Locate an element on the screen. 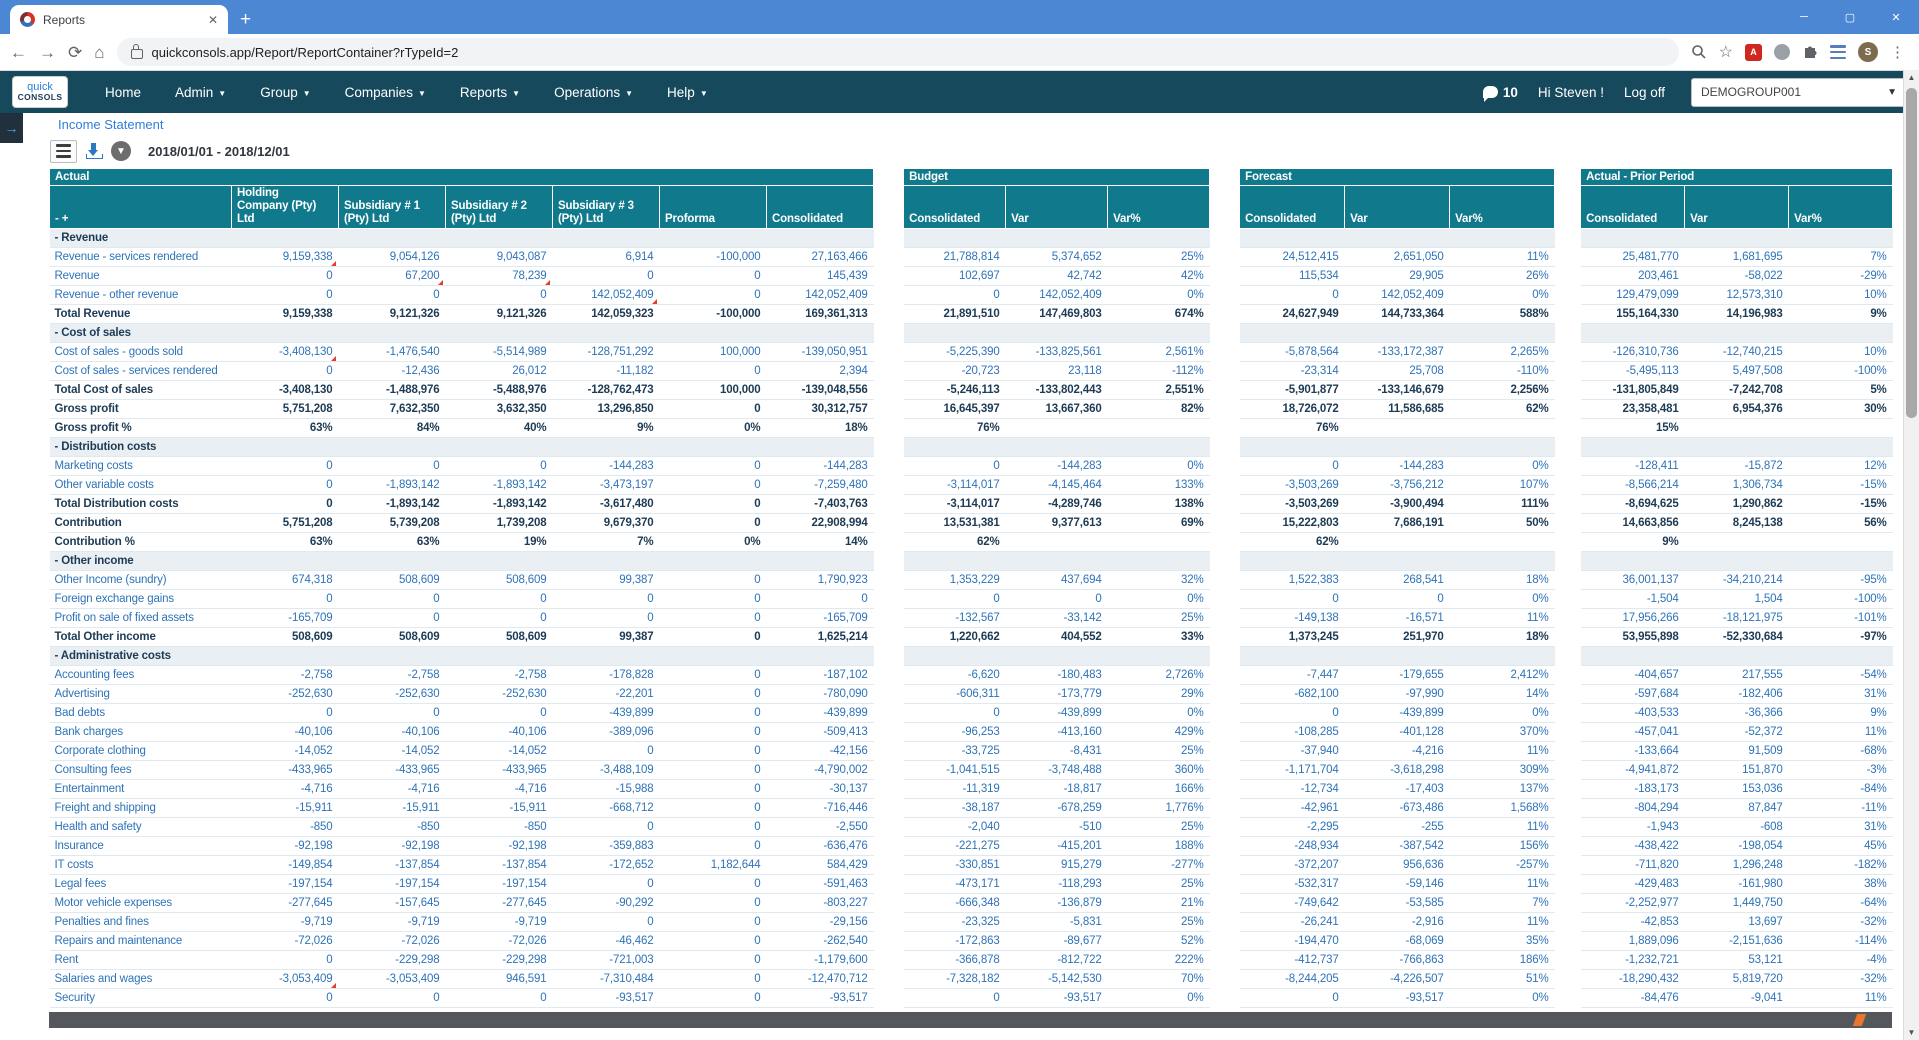  row-label: Cost of sales - goods sold is located at coordinates (140, 352).